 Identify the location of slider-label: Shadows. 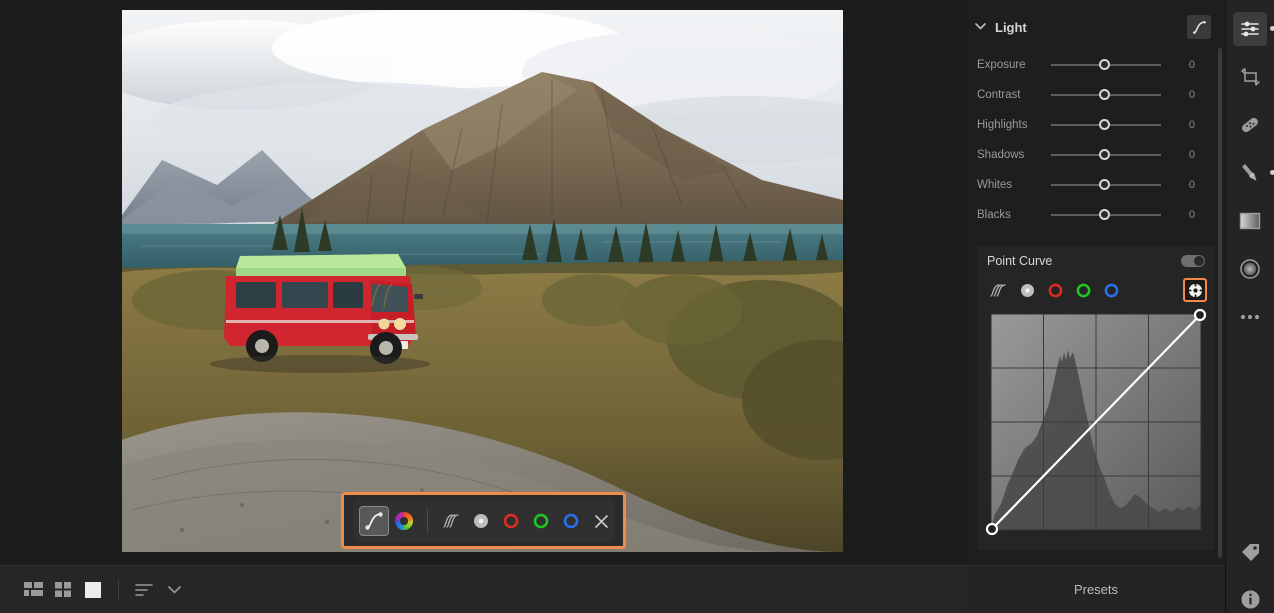
(1001, 155).